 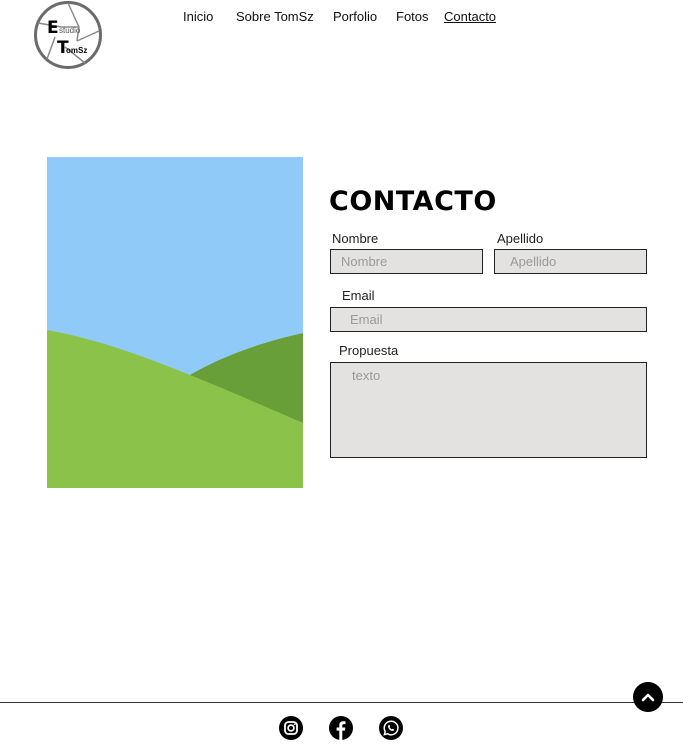 What do you see at coordinates (369, 350) in the screenshot?
I see `propuesta-label: Propuesta` at bounding box center [369, 350].